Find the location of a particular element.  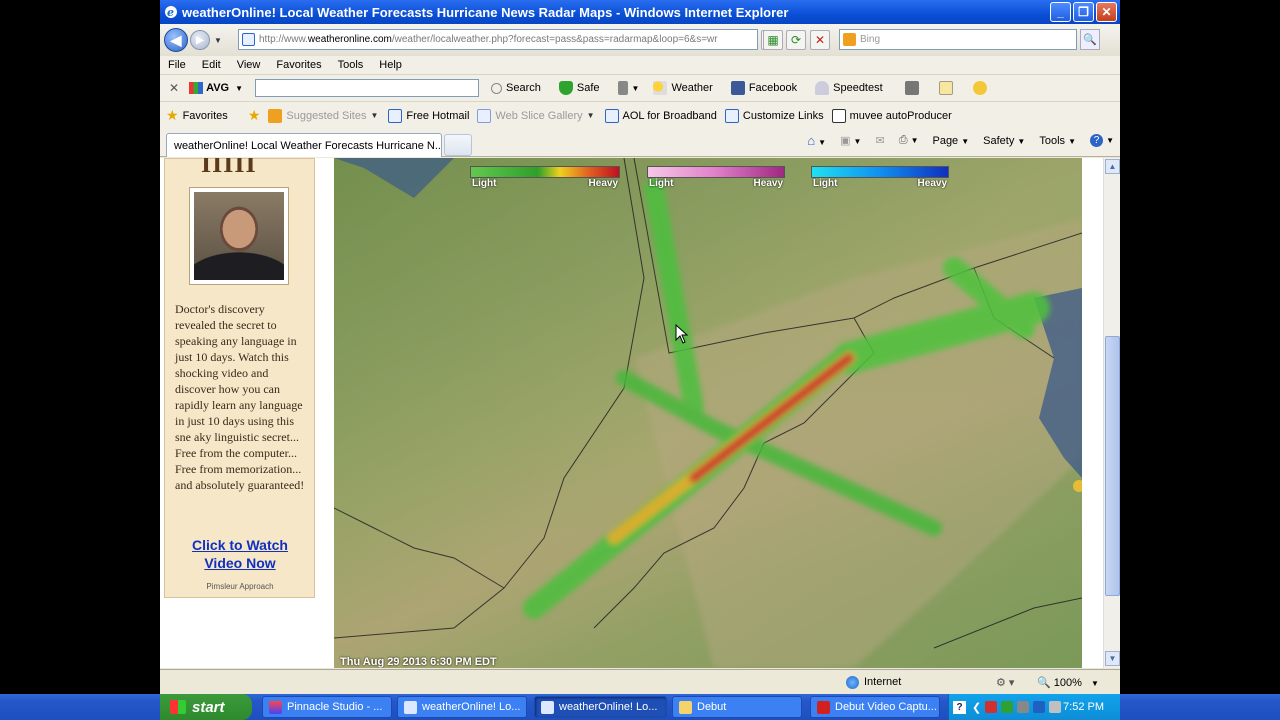

close-toolbar-icon: ✕ is located at coordinates (174, 88).